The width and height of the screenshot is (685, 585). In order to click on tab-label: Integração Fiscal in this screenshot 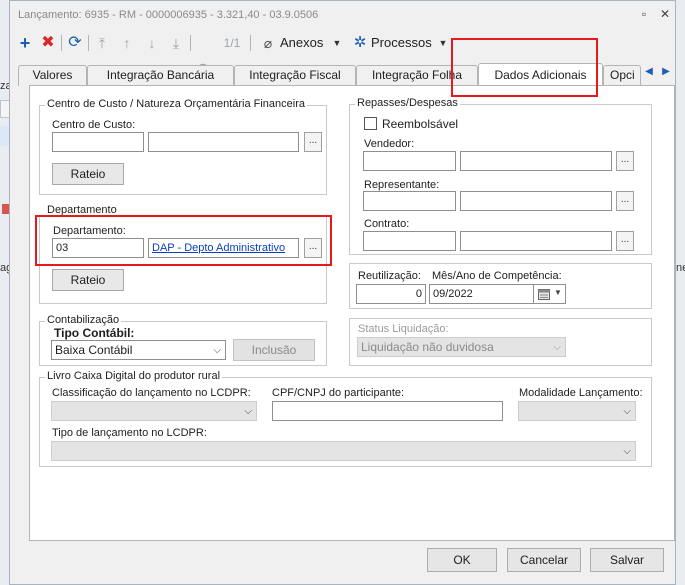, I will do `click(295, 75)`.